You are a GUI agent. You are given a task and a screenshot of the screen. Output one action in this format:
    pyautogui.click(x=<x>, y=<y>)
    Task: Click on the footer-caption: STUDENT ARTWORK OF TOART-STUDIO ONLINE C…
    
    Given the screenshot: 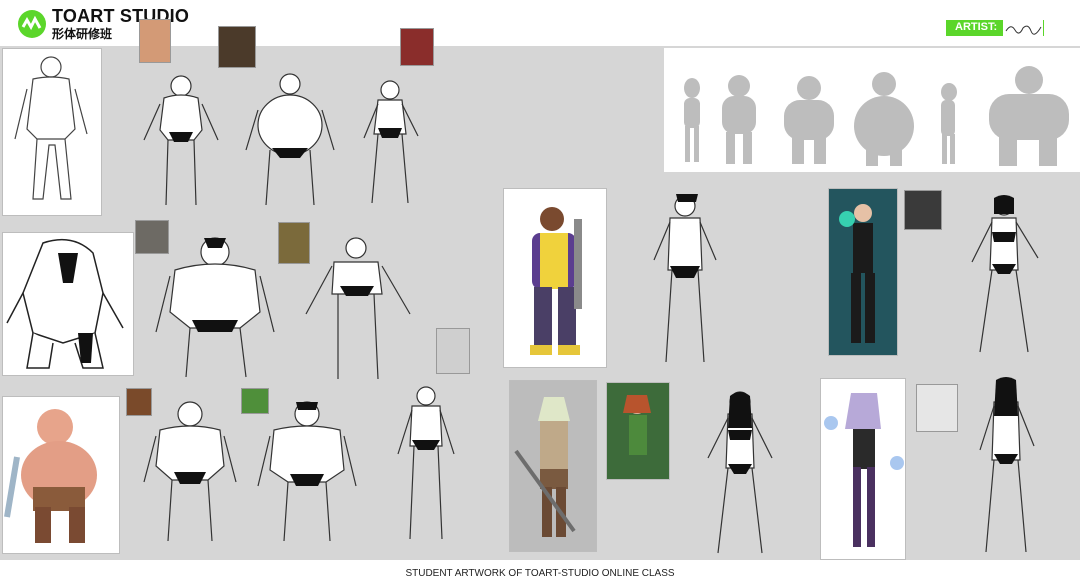 What is the action you would take?
    pyautogui.click(x=540, y=573)
    